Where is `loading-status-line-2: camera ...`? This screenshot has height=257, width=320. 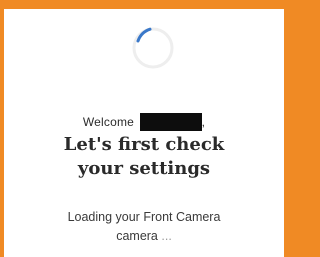
loading-status-line-2: camera ... is located at coordinates (144, 236).